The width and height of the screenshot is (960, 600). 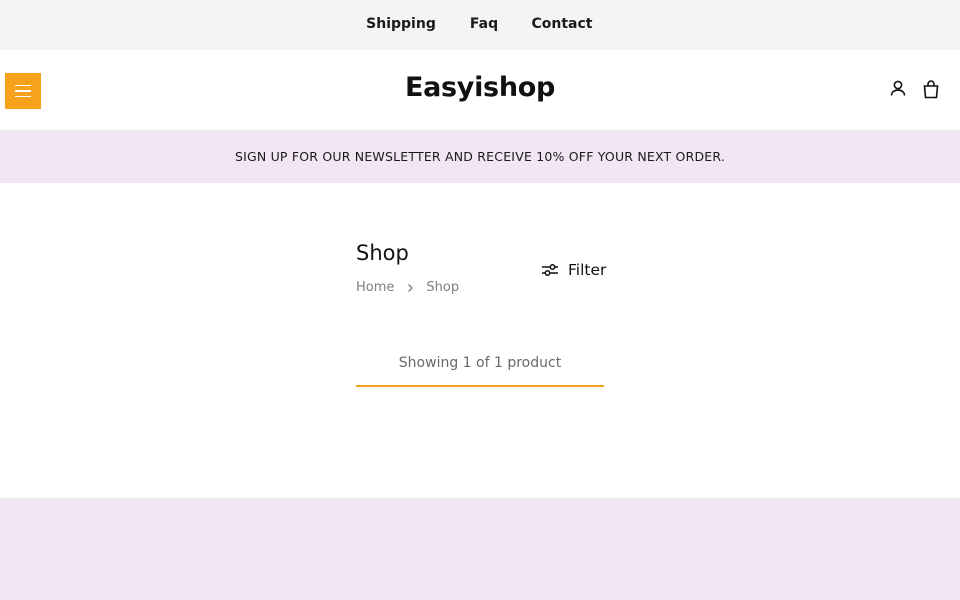 What do you see at coordinates (480, 363) in the screenshot?
I see `product-count-text: Showing 1 of 1 product` at bounding box center [480, 363].